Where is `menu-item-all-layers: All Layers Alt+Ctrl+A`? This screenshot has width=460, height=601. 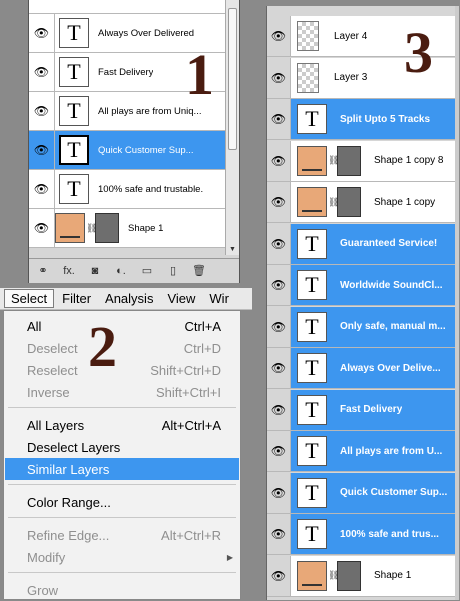
menu-item-all-layers: All Layers Alt+Ctrl+A is located at coordinates (122, 425).